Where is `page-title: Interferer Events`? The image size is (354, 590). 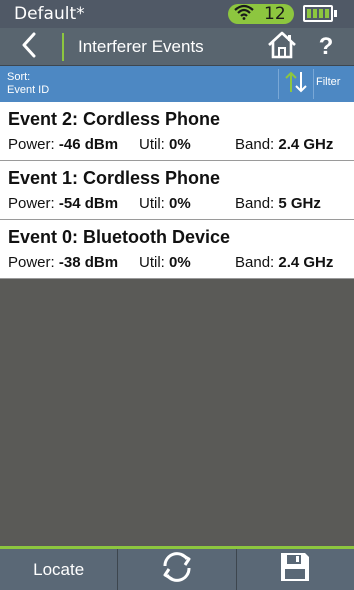 page-title: Interferer Events is located at coordinates (141, 46).